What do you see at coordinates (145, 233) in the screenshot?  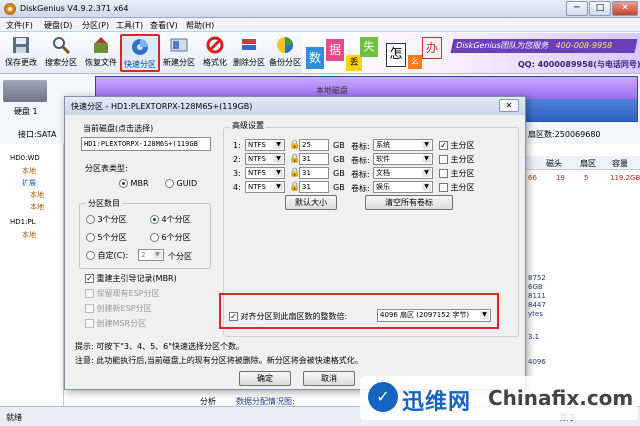 I see `partition-count-group: 分区数目 3个分区 4个分区 5个分区 6个分区 自定(C): 2 ▼ 个分区` at bounding box center [145, 233].